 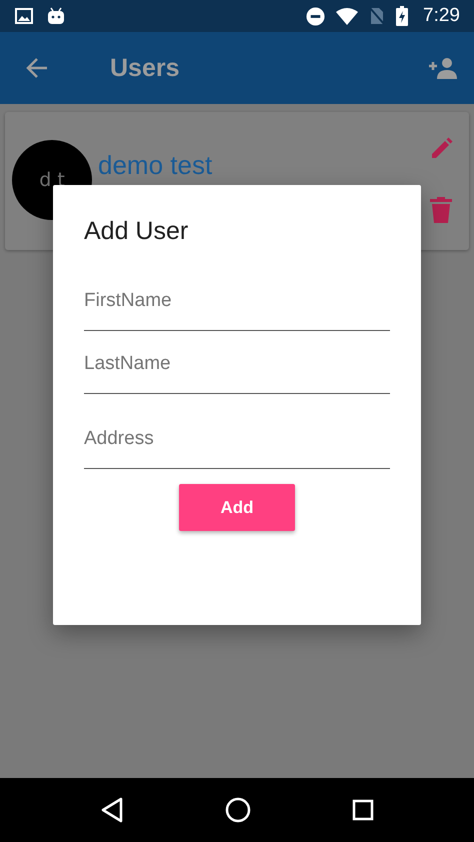 I want to click on user-name: demo test, so click(x=156, y=165).